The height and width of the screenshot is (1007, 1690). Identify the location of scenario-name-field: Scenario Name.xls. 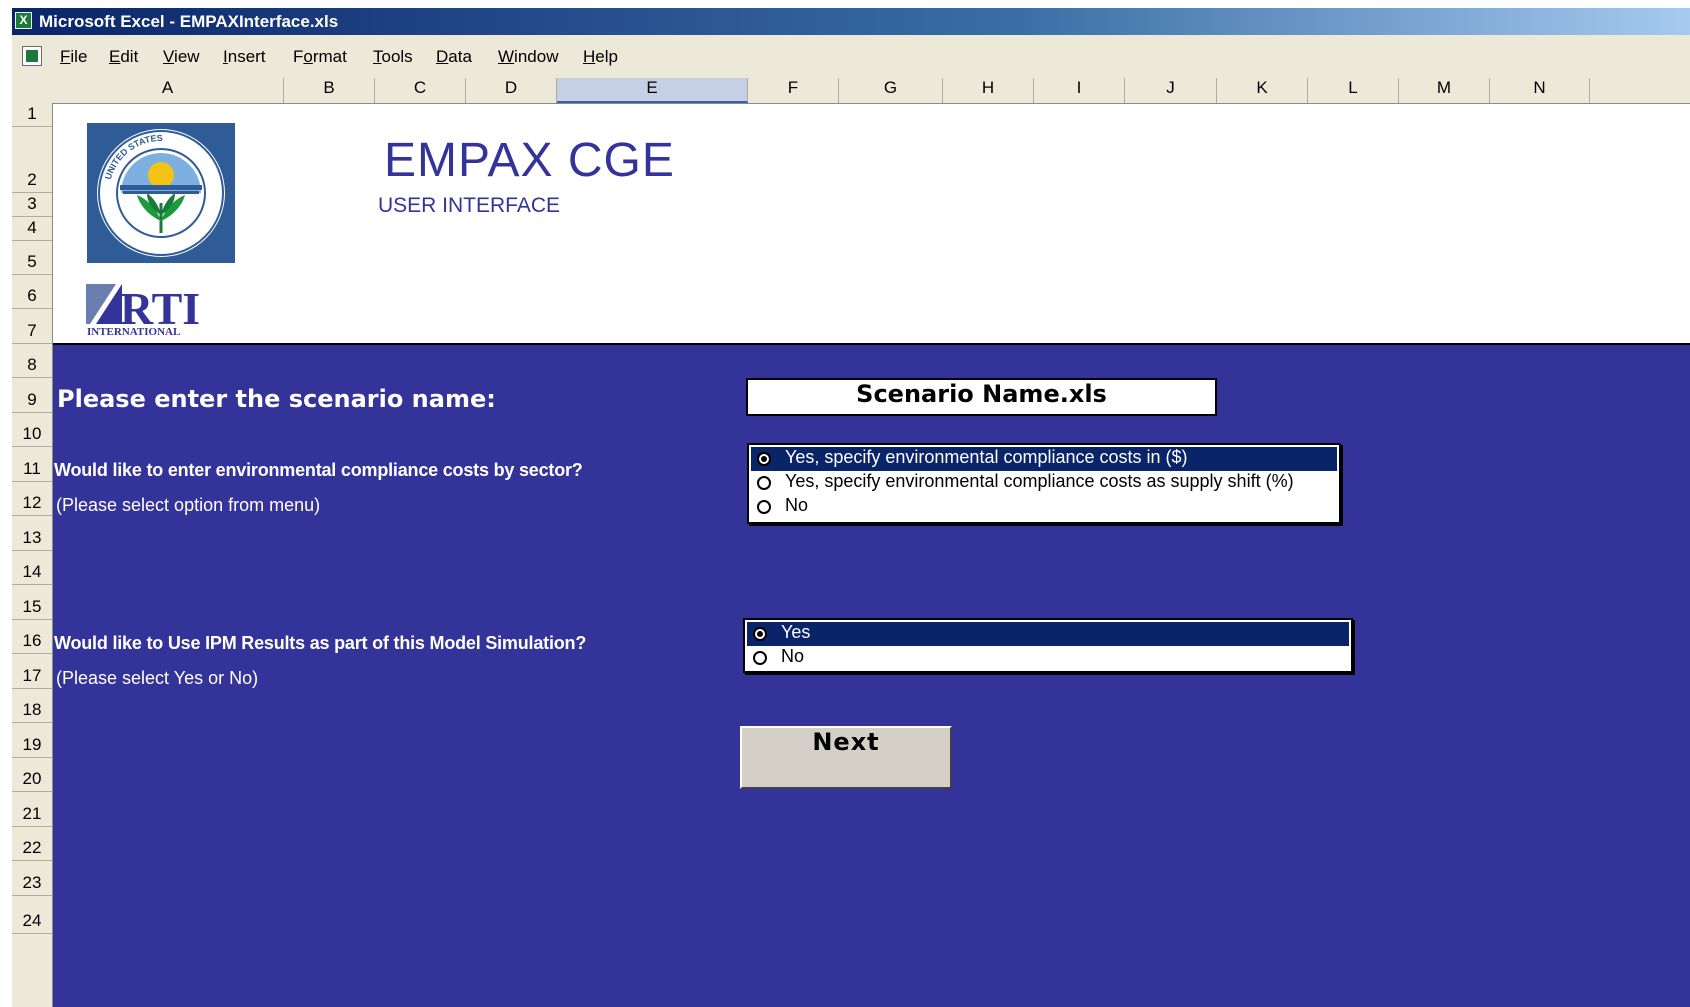
(981, 397).